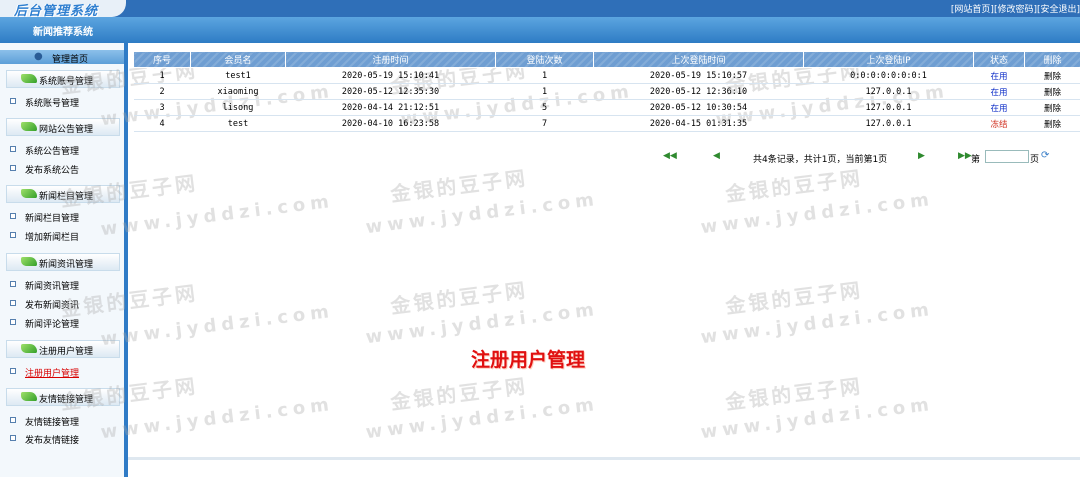  Describe the element at coordinates (390, 75) in the screenshot. I see `cell-register-time: 2020-05-19 15:10:41` at that location.